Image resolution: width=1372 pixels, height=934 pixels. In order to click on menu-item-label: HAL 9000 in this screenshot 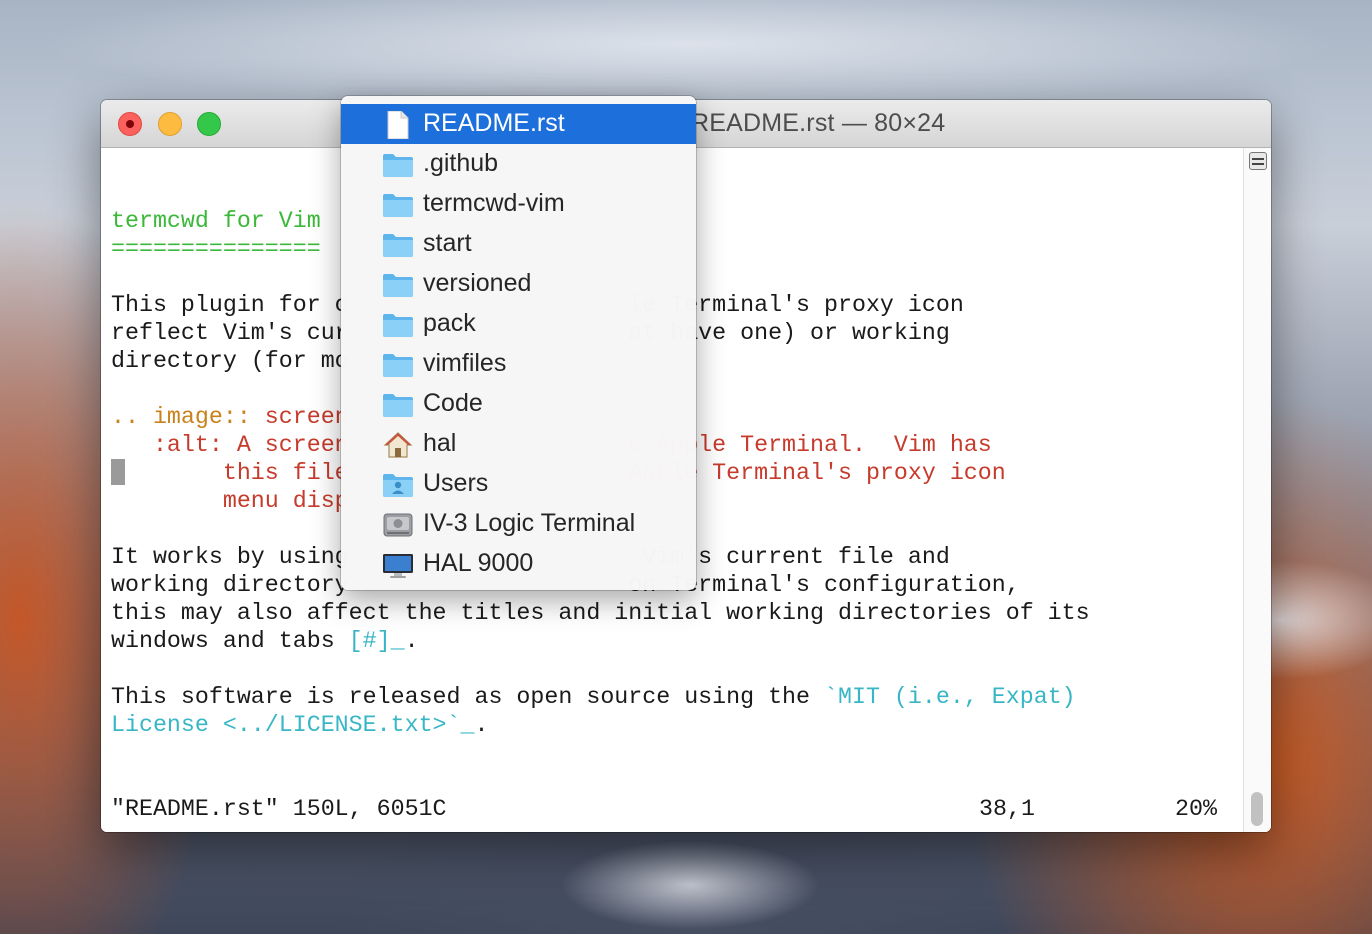, I will do `click(478, 563)`.